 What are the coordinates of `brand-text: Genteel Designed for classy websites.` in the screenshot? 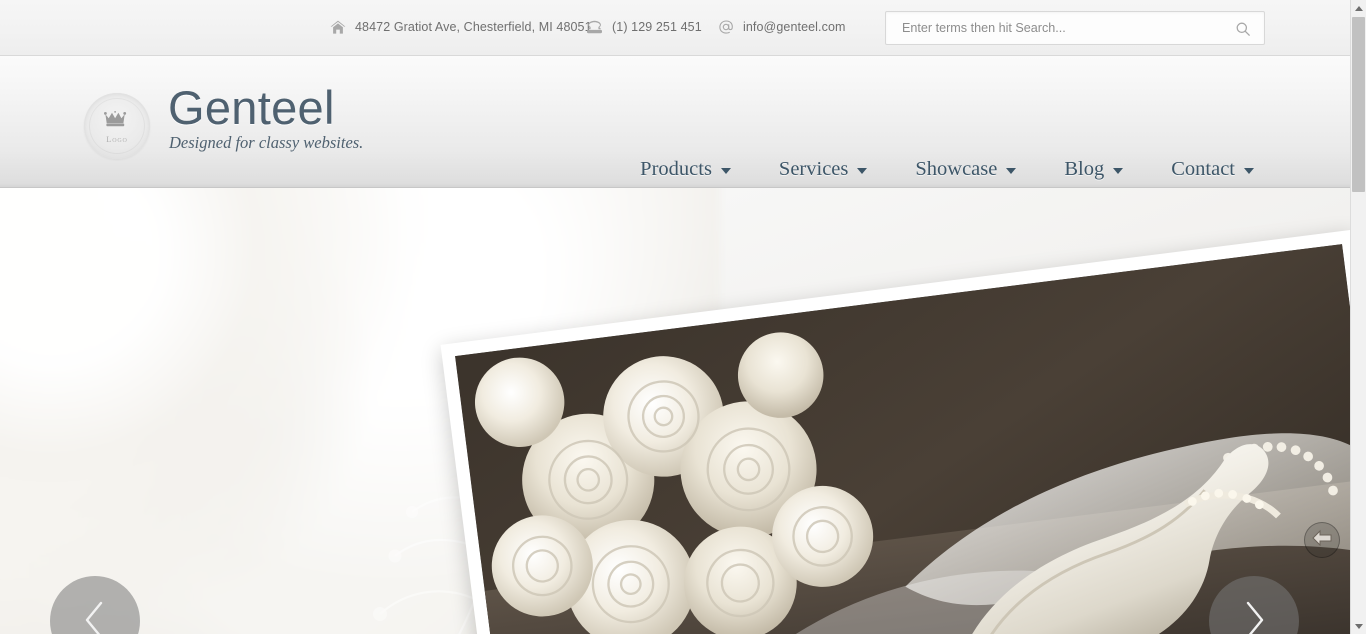 It's located at (265, 107).